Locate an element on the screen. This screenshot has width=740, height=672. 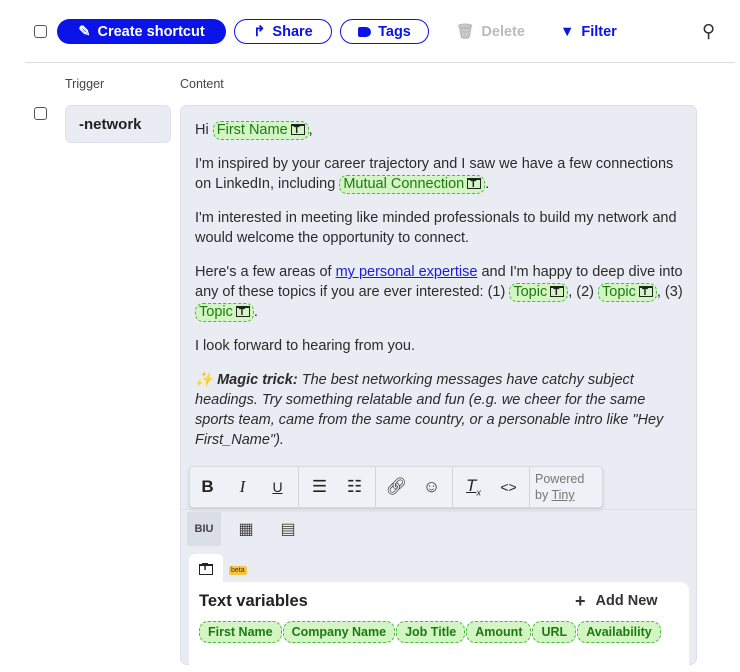
bold-button: B is located at coordinates (207, 487).